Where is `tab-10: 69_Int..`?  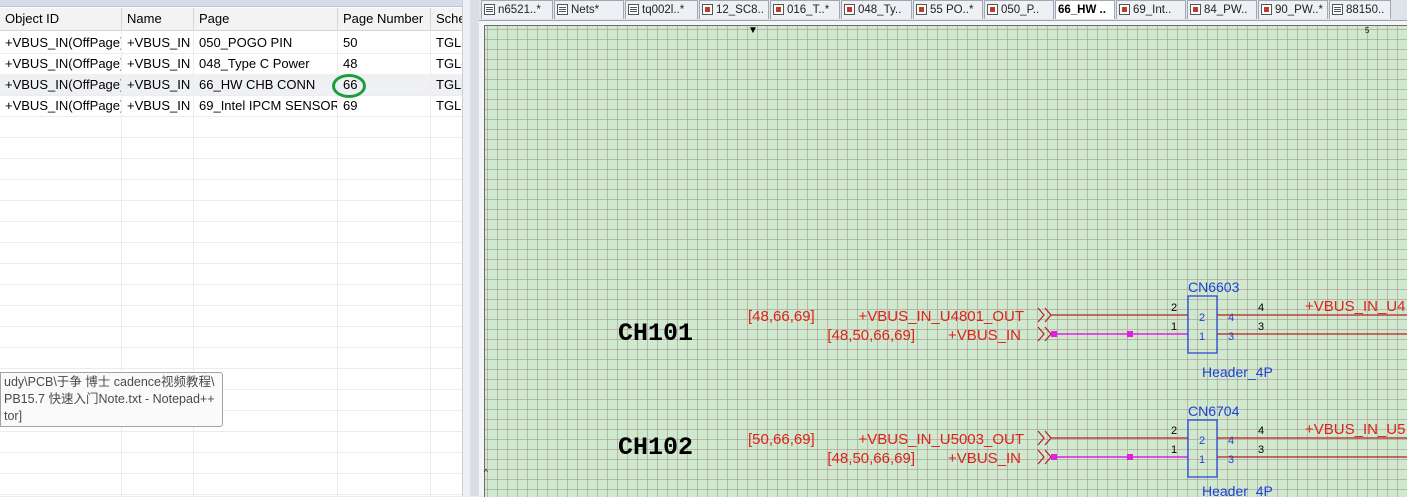
tab-10: 69_Int.. is located at coordinates (1151, 9).